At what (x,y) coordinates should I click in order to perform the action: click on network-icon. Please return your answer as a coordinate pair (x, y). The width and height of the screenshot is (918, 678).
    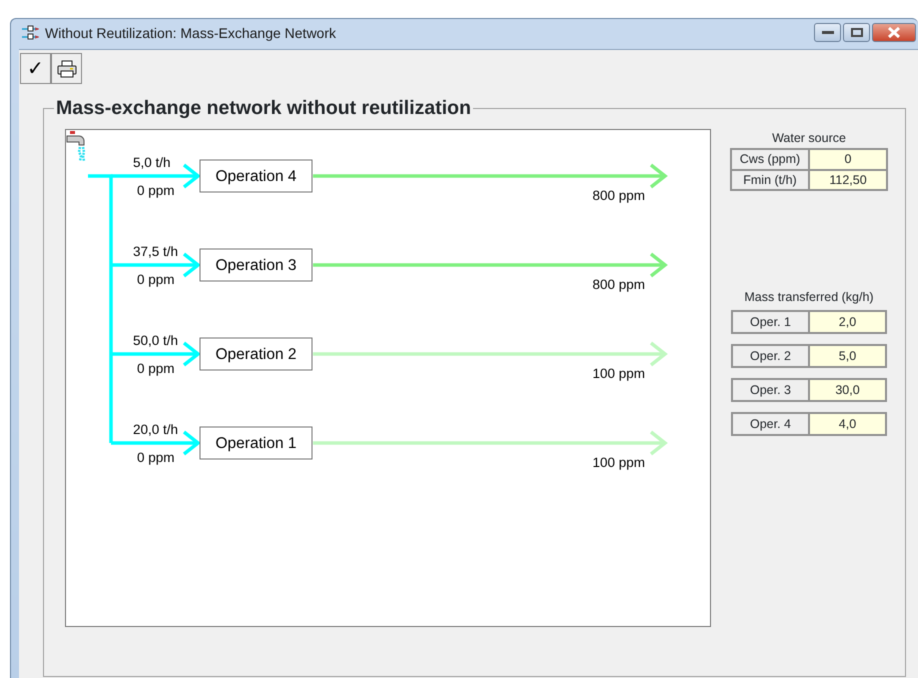
    Looking at the image, I should click on (30, 33).